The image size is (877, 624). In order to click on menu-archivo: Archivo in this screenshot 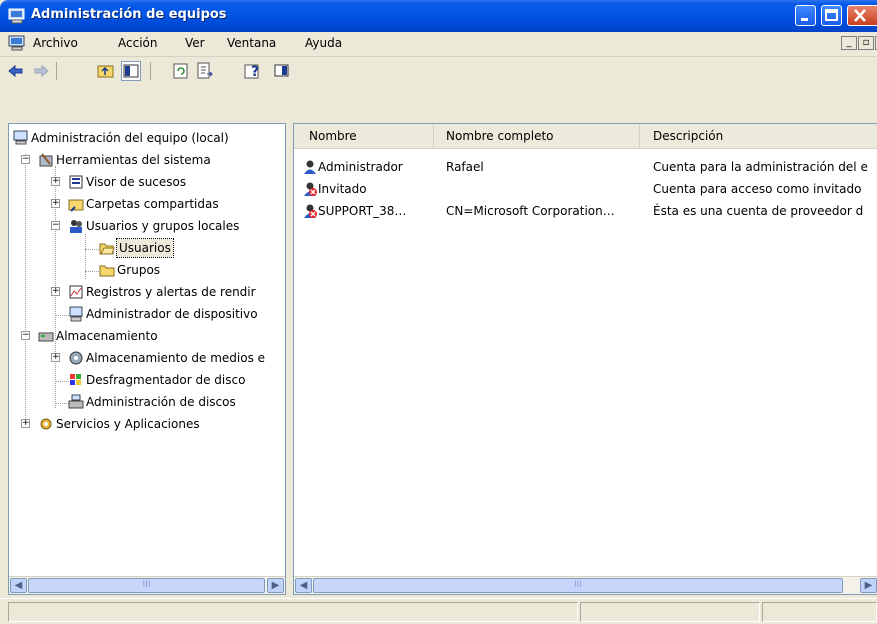, I will do `click(55, 43)`.